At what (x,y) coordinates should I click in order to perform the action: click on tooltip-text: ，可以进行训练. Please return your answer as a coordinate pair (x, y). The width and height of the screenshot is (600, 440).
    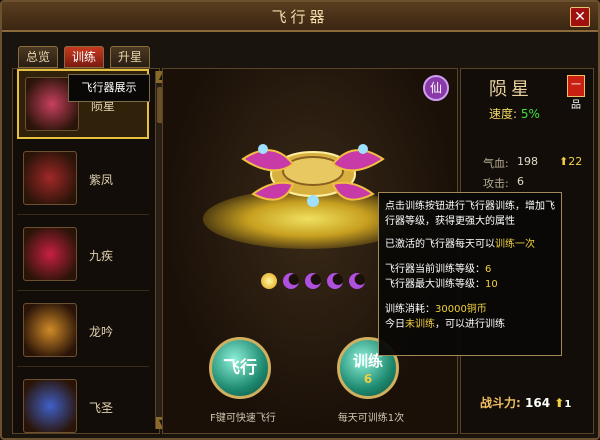
    Looking at the image, I should click on (470, 324).